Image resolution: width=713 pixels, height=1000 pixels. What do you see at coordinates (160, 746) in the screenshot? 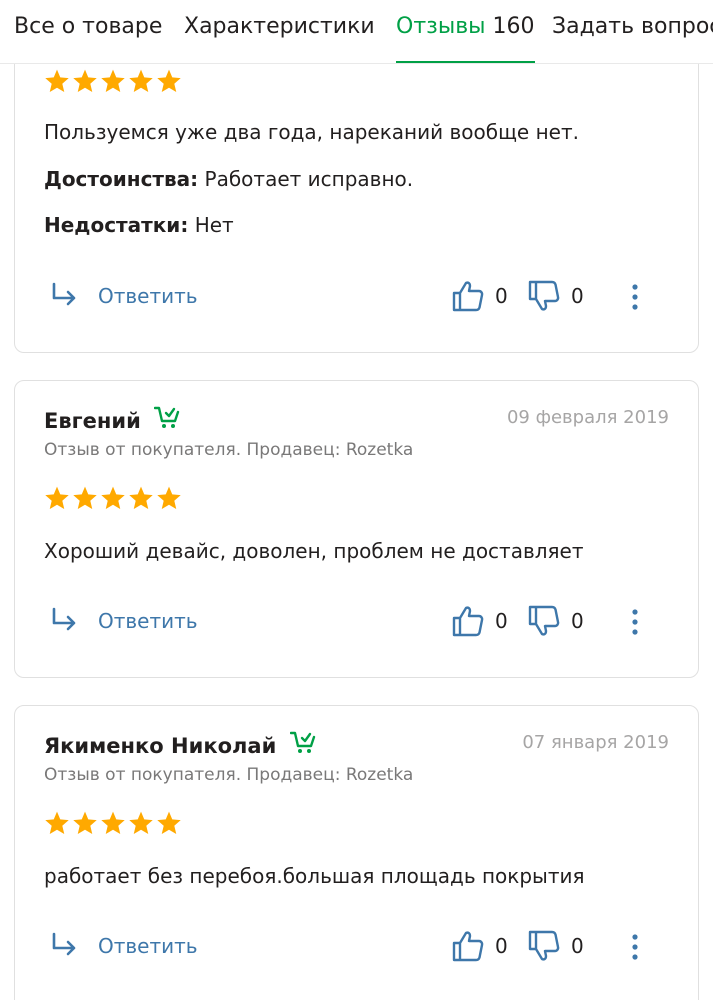
I see `author-name: Якименко Николай` at bounding box center [160, 746].